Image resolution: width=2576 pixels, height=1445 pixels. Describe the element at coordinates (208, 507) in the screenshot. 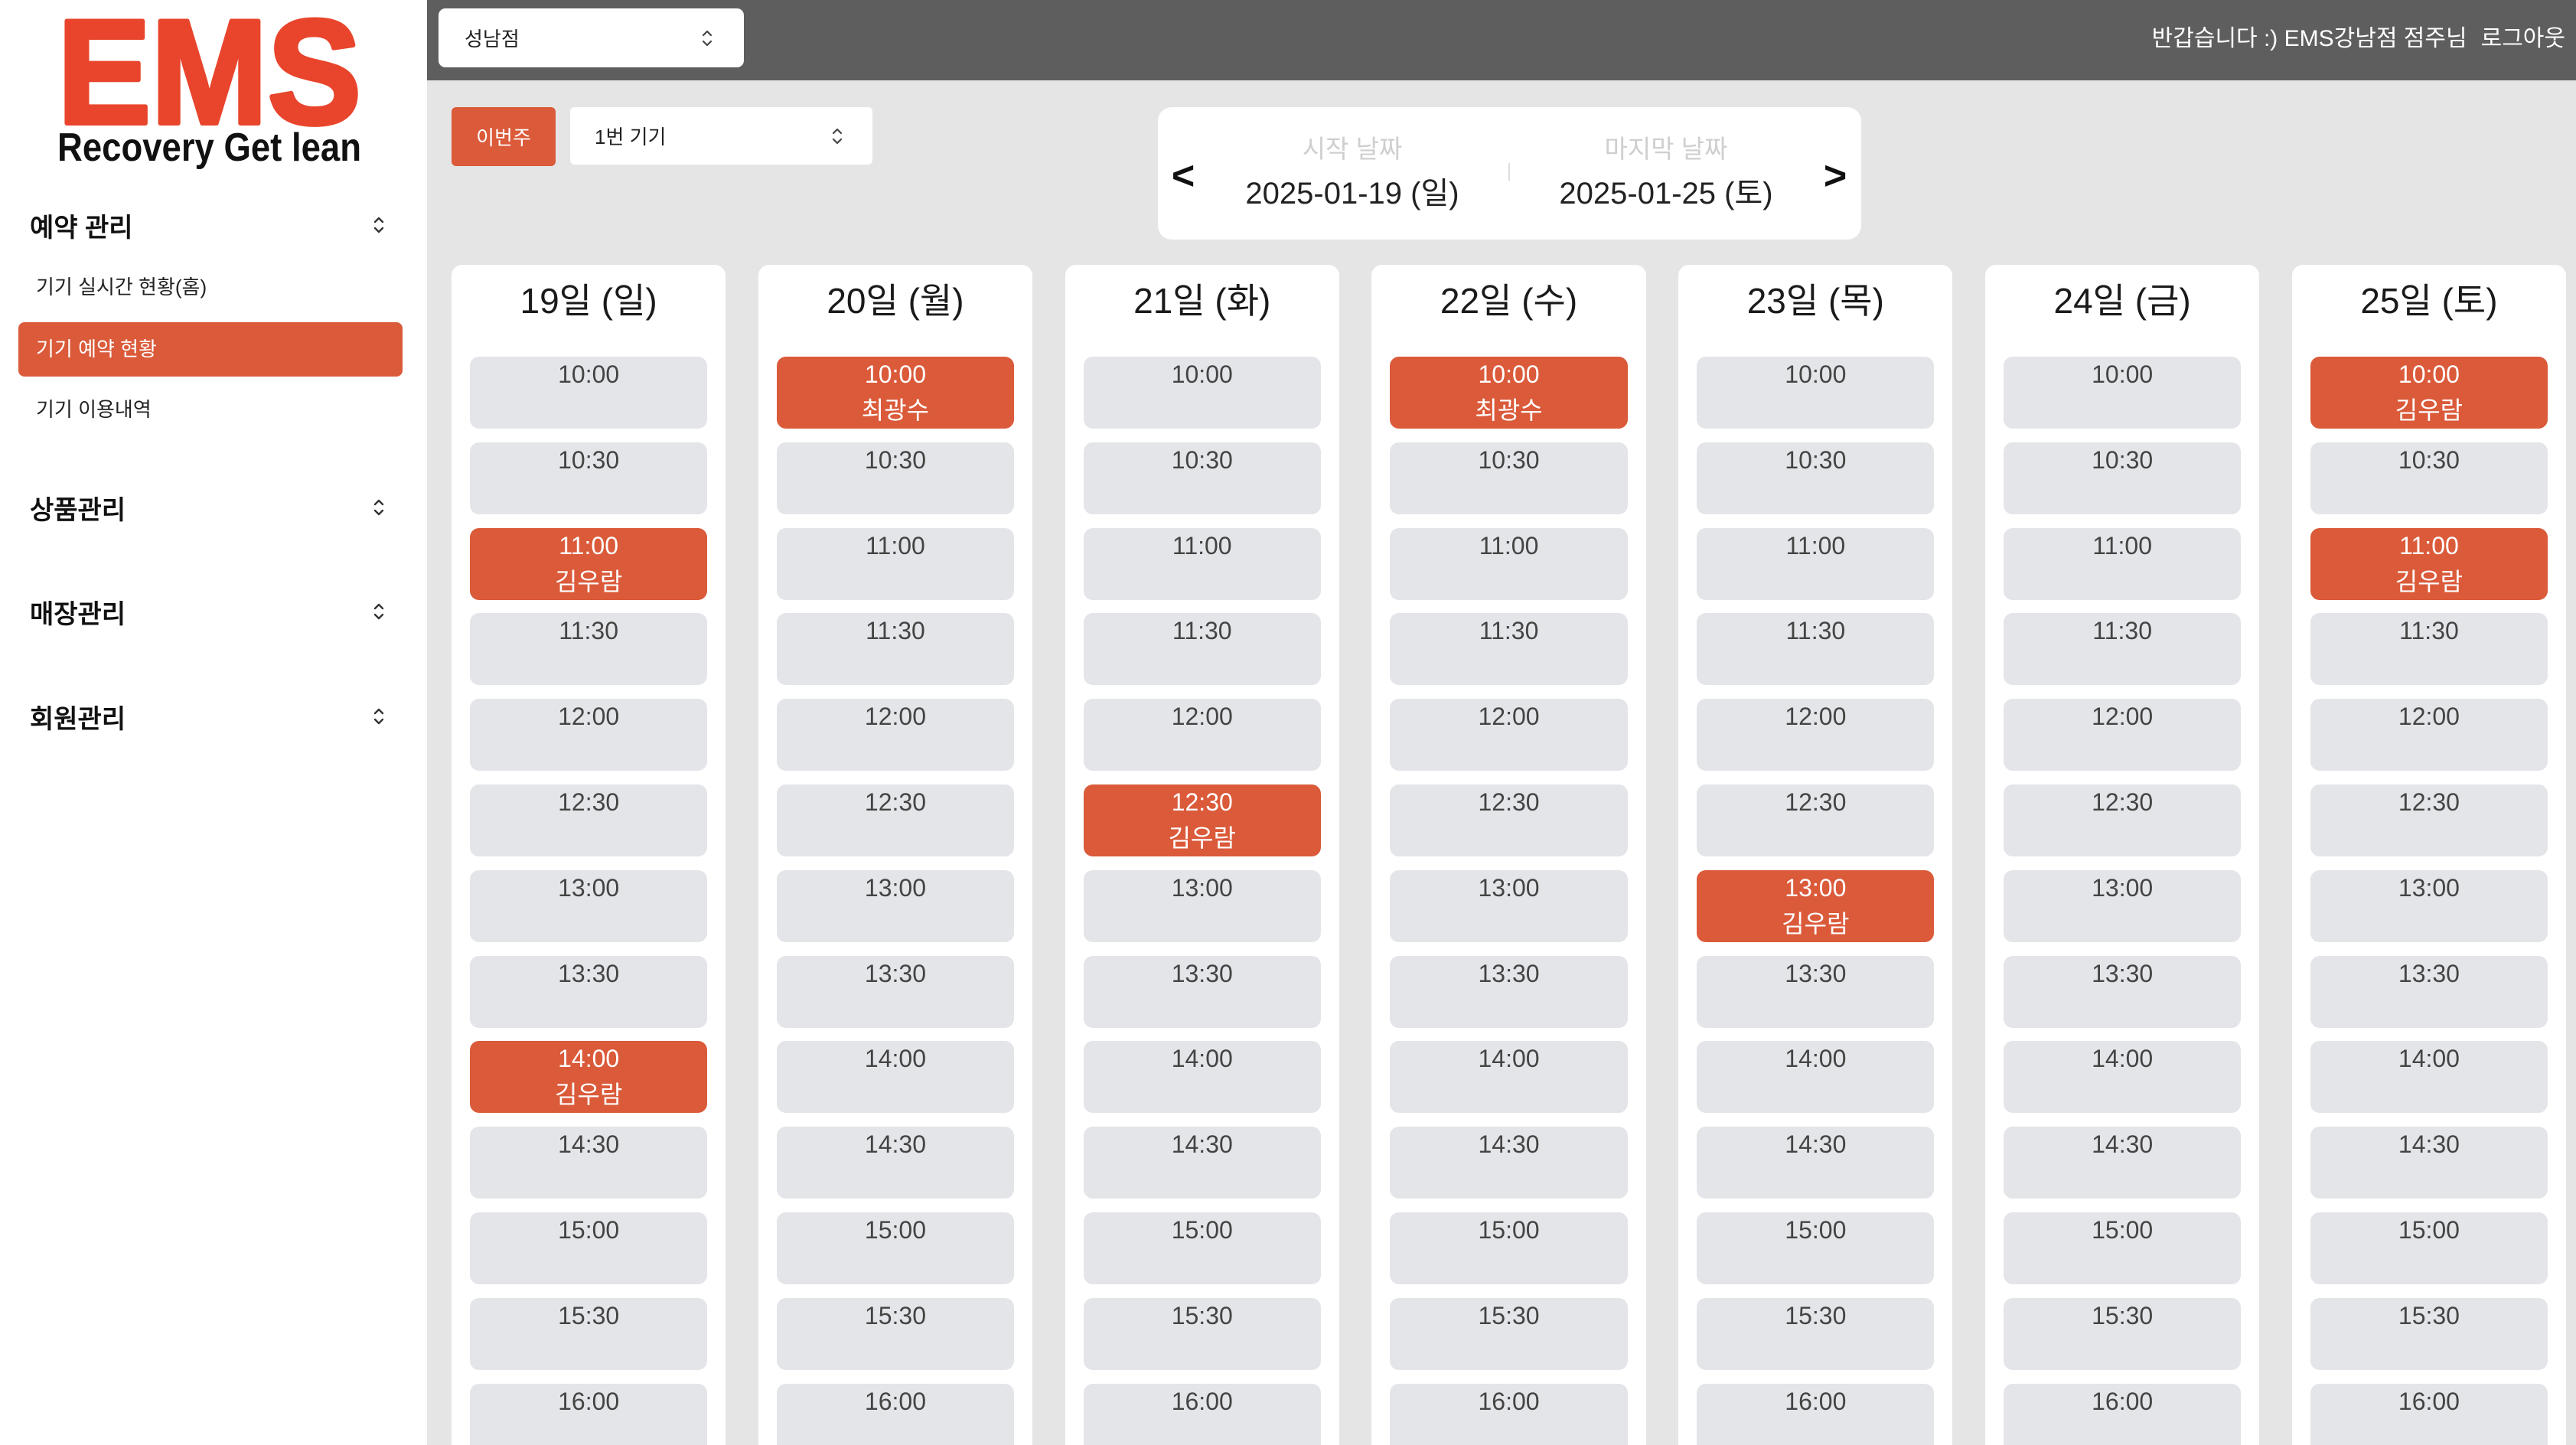

I see `nav-section-products: 상품관리` at that location.